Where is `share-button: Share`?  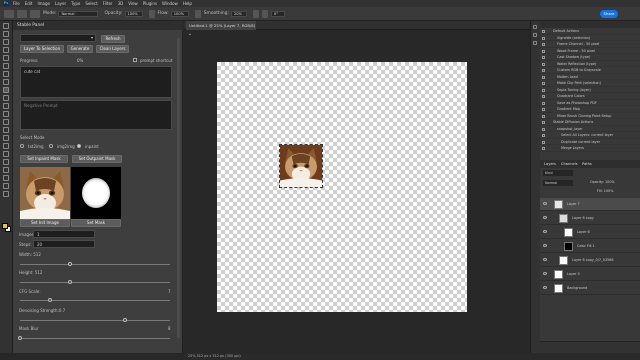 share-button: Share is located at coordinates (609, 14).